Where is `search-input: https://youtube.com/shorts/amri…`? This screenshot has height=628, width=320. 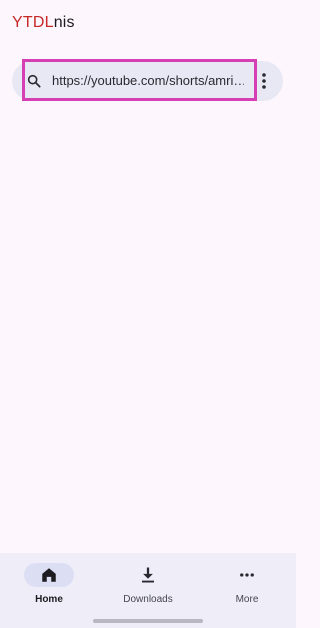
search-input: https://youtube.com/shorts/amri… is located at coordinates (148, 81).